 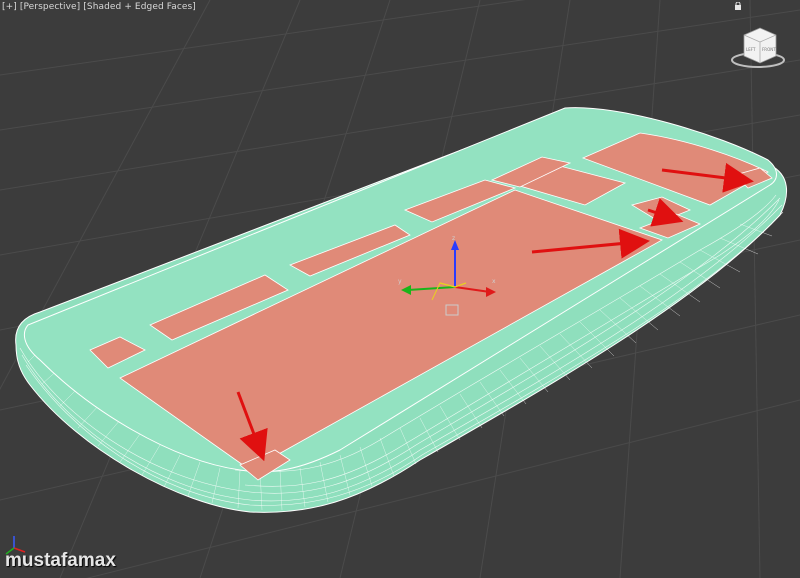 What do you see at coordinates (9, 7) in the screenshot?
I see `viewport-menu-plus: [+]` at bounding box center [9, 7].